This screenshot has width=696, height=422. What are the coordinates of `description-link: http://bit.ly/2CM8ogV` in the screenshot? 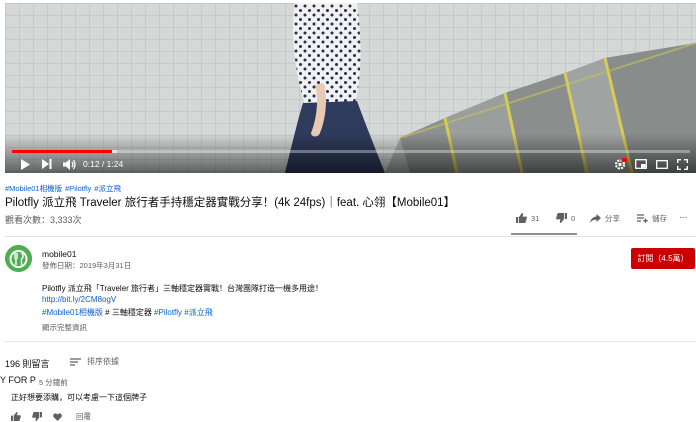 It's located at (79, 299).